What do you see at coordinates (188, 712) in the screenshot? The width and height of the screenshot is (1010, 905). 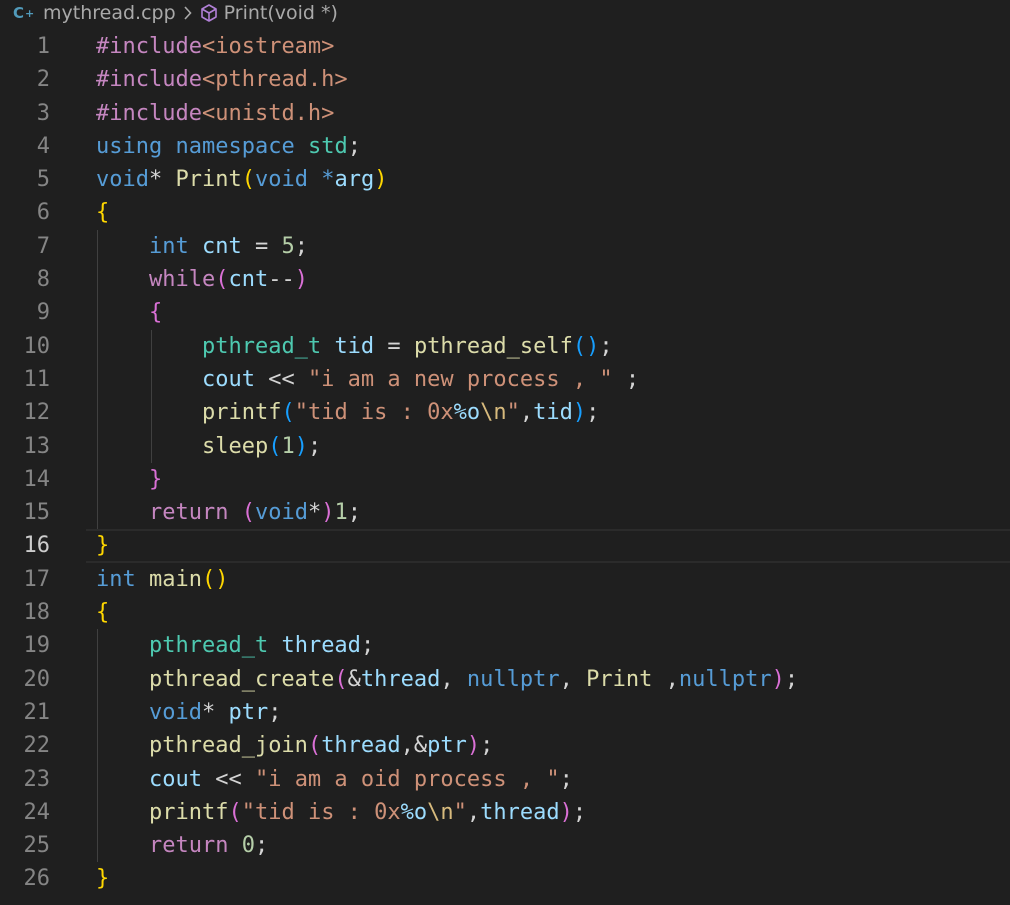 I see `code-text: void* ptr;` at bounding box center [188, 712].